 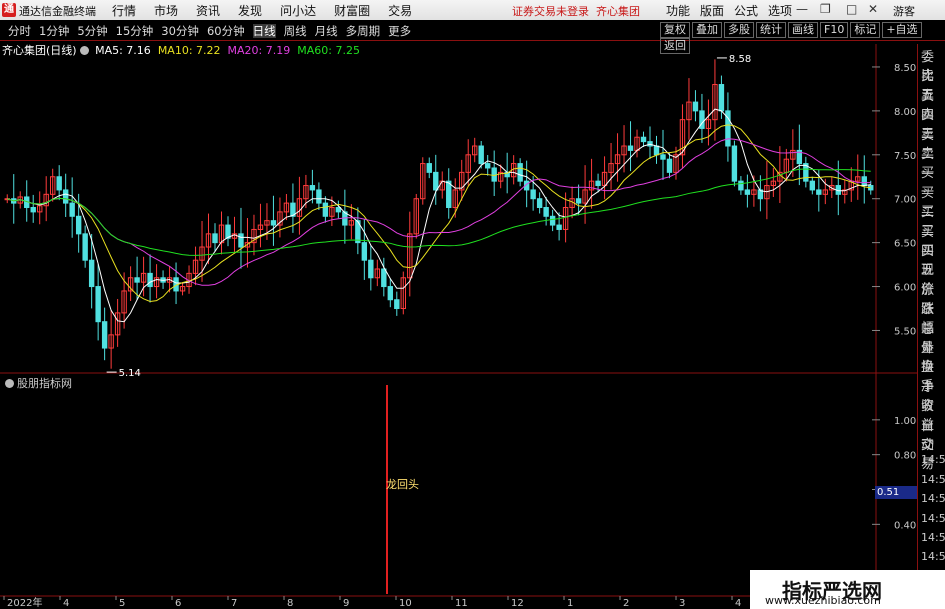 What do you see at coordinates (290, 603) in the screenshot?
I see `x-tick-label: 8` at bounding box center [290, 603].